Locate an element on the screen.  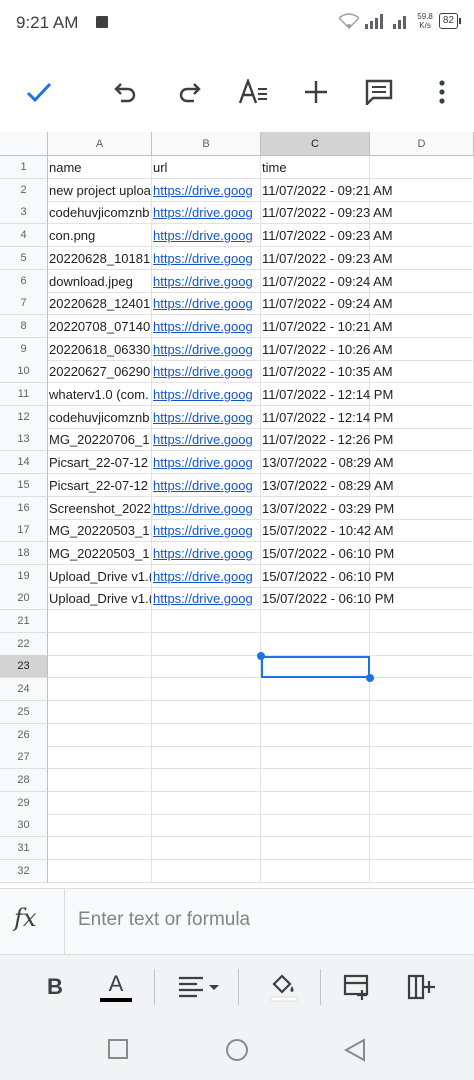
undo-icon is located at coordinates (126, 92).